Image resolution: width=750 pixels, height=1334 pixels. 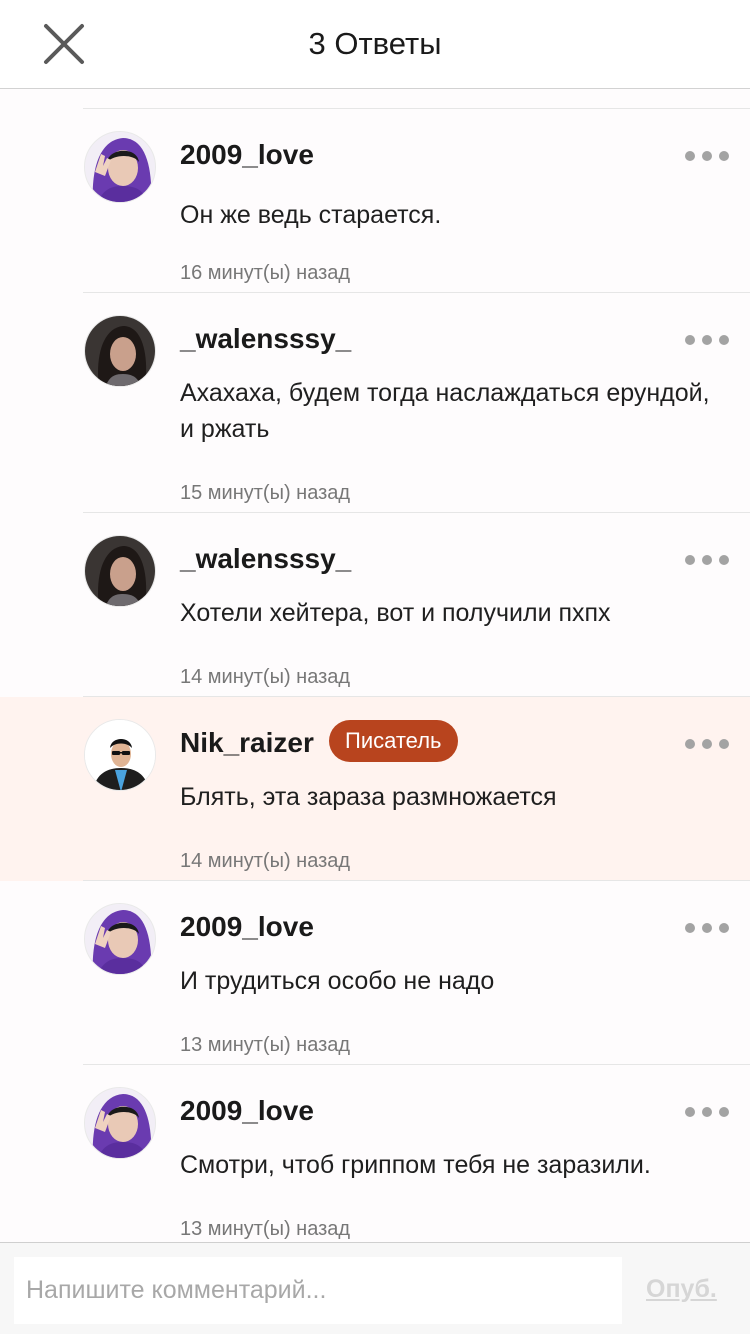 I want to click on comment-text: И трудиться особо не надо, so click(x=337, y=981).